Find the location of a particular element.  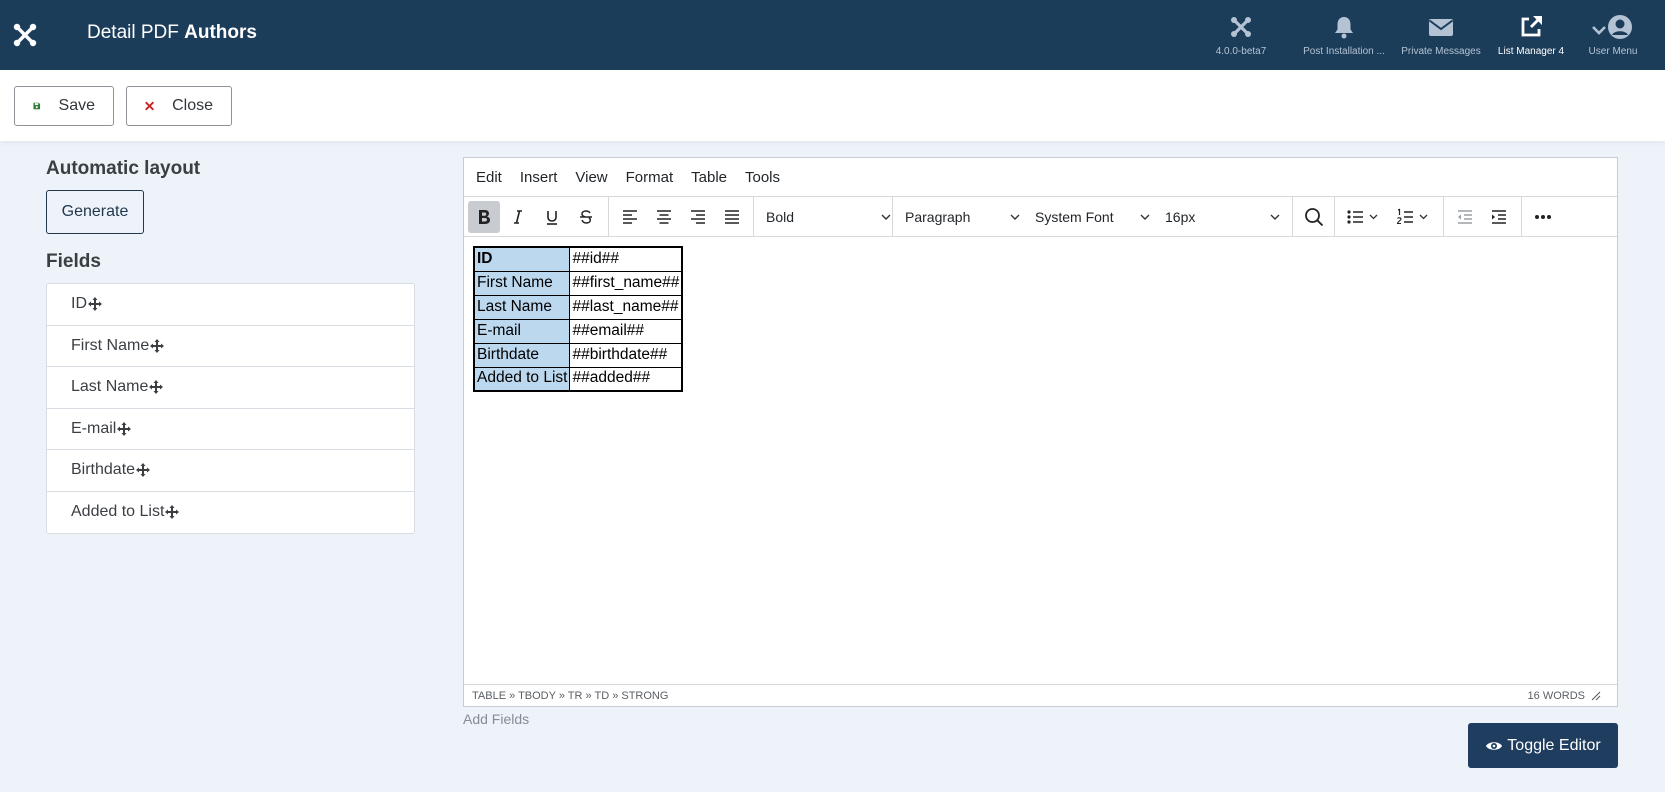

underline-button is located at coordinates (552, 217).